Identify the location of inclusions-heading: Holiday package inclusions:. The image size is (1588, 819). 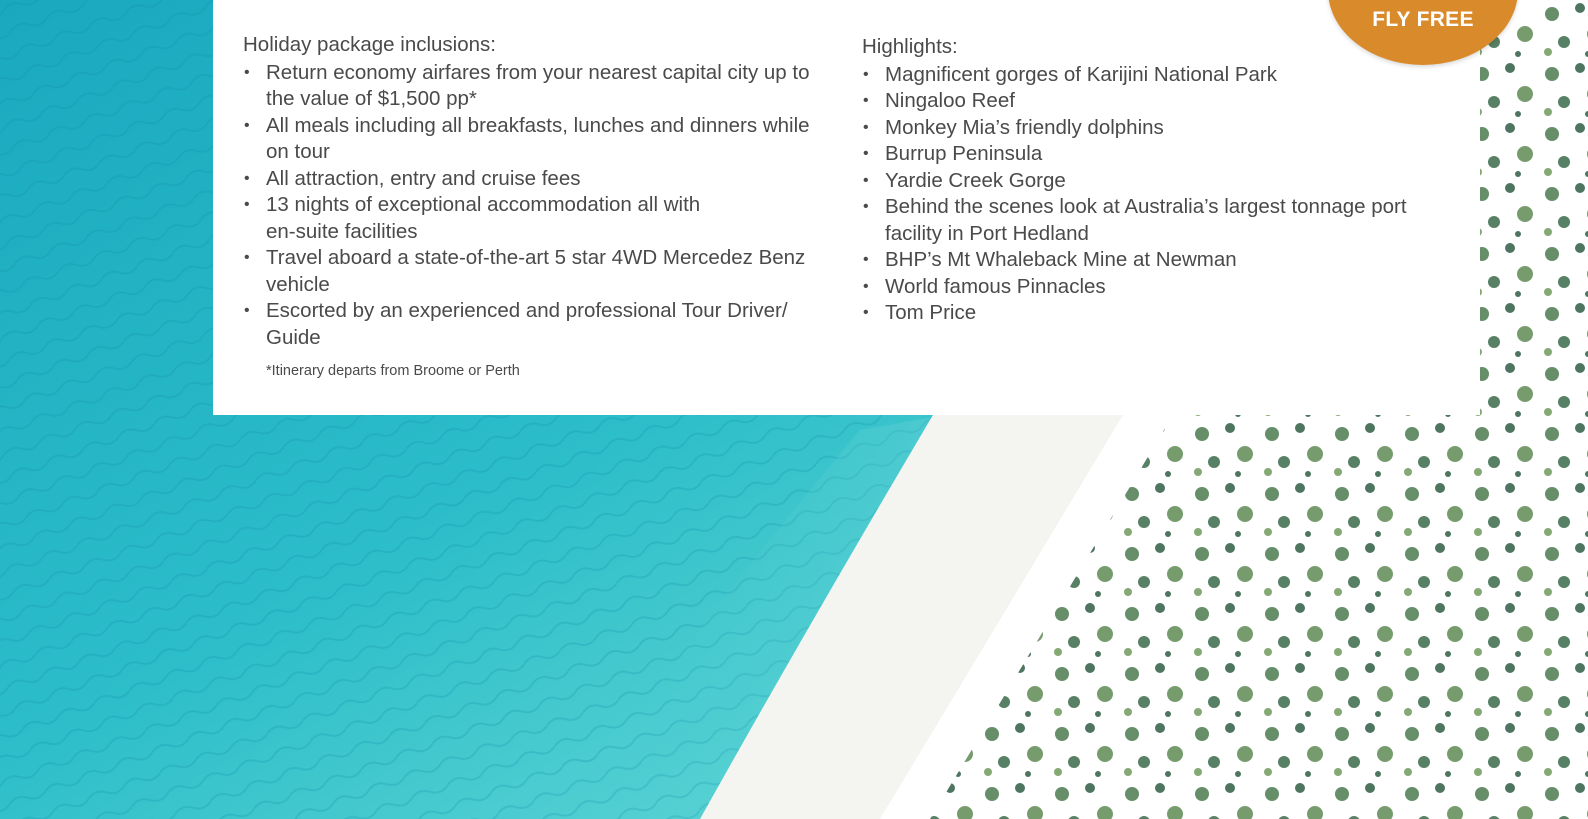
(369, 44).